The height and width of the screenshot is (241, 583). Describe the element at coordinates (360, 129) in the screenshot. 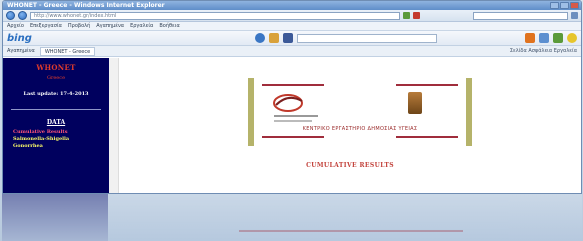

I see `banner-caption: ΚΕΝΤΡΙΚΟ ΕΡΓΑΣΤΗΡΙΟ ΔΗΜΟΣΙΑΣ ΥΓΕΙΑΣ` at that location.